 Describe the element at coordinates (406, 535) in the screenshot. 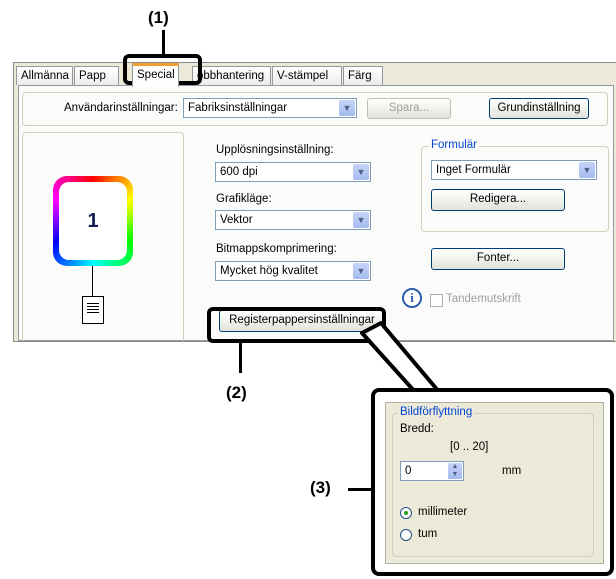

I see `inch-radio` at that location.